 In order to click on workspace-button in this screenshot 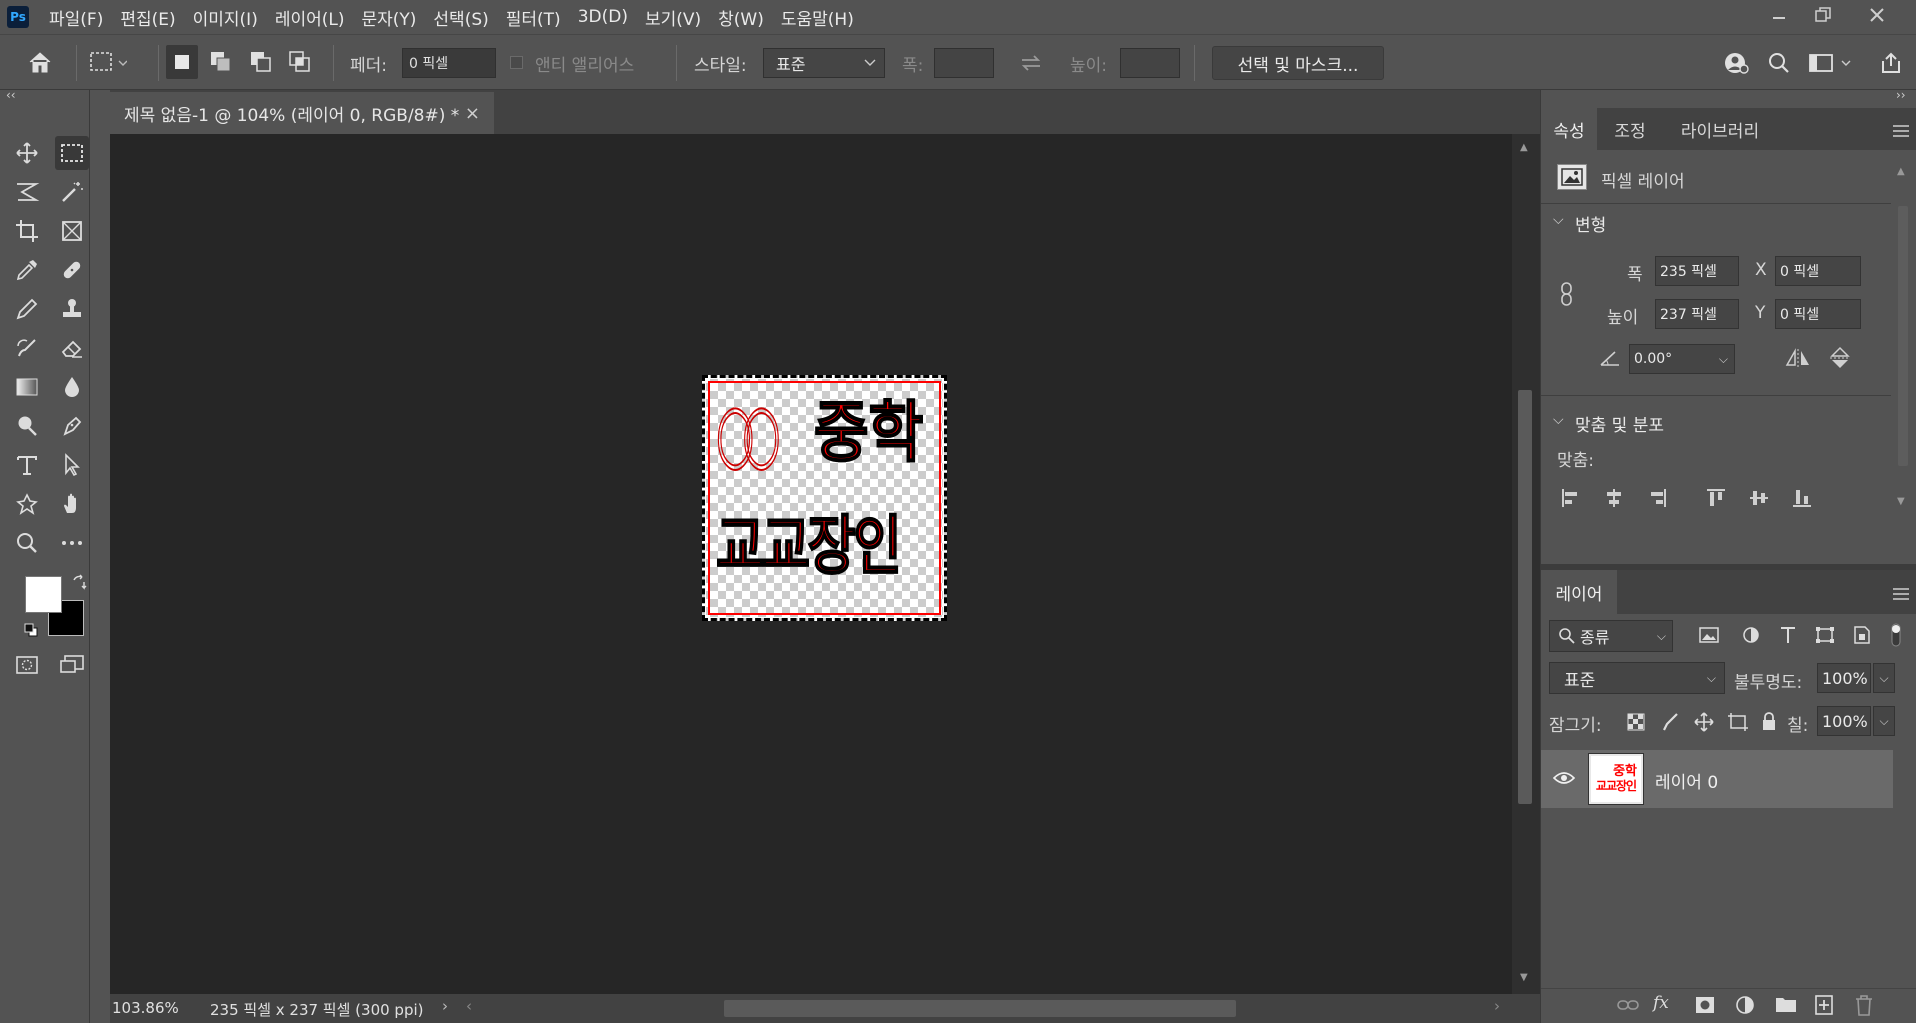, I will do `click(1831, 63)`.